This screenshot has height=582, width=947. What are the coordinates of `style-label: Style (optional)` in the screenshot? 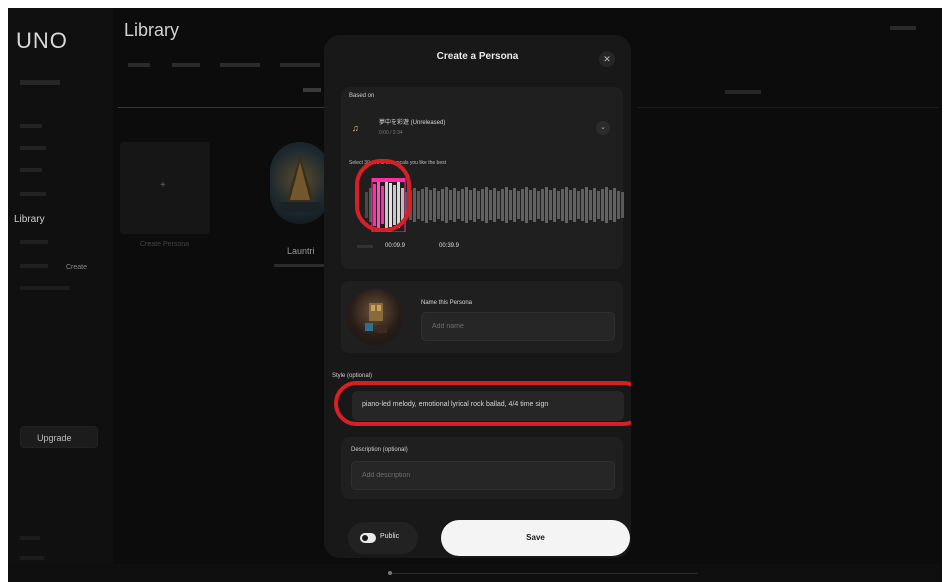 It's located at (352, 376).